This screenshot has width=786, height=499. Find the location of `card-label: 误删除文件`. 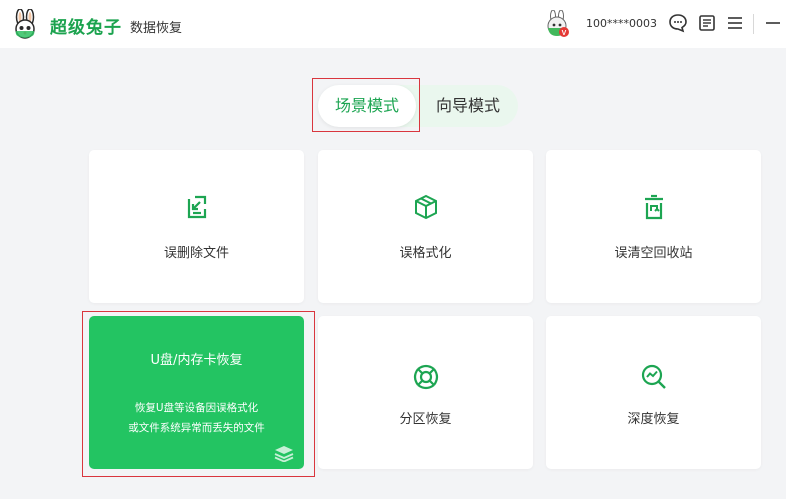

card-label: 误删除文件 is located at coordinates (196, 253).